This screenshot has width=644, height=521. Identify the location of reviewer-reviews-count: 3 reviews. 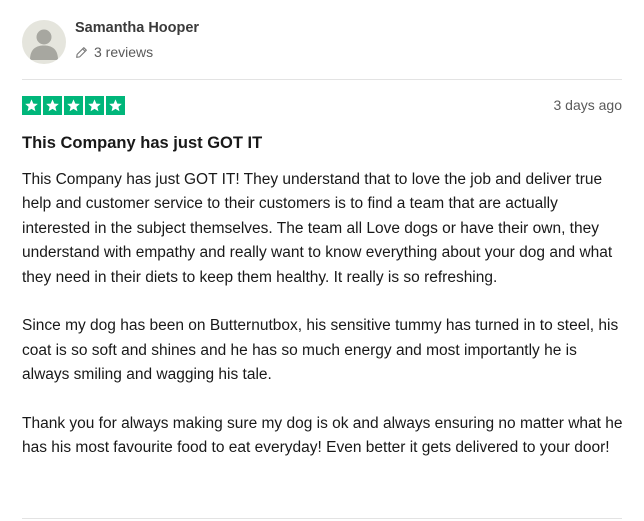
(114, 52).